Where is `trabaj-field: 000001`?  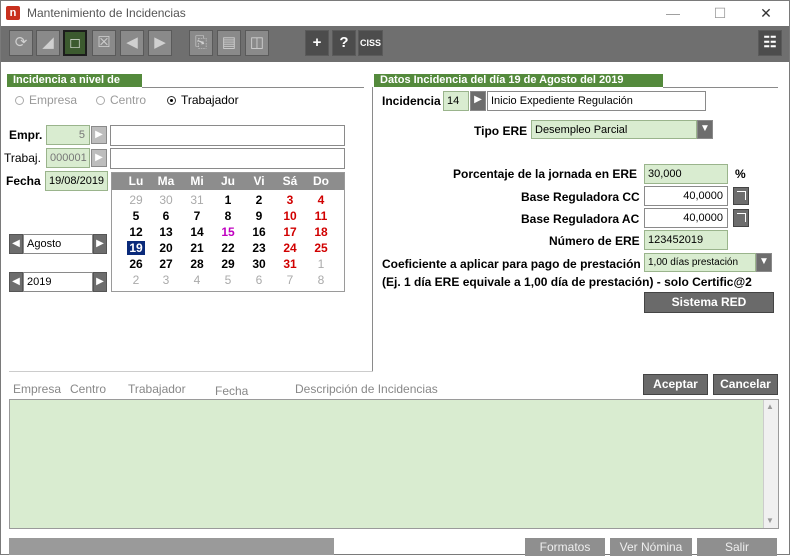 trabaj-field: 000001 is located at coordinates (68, 158).